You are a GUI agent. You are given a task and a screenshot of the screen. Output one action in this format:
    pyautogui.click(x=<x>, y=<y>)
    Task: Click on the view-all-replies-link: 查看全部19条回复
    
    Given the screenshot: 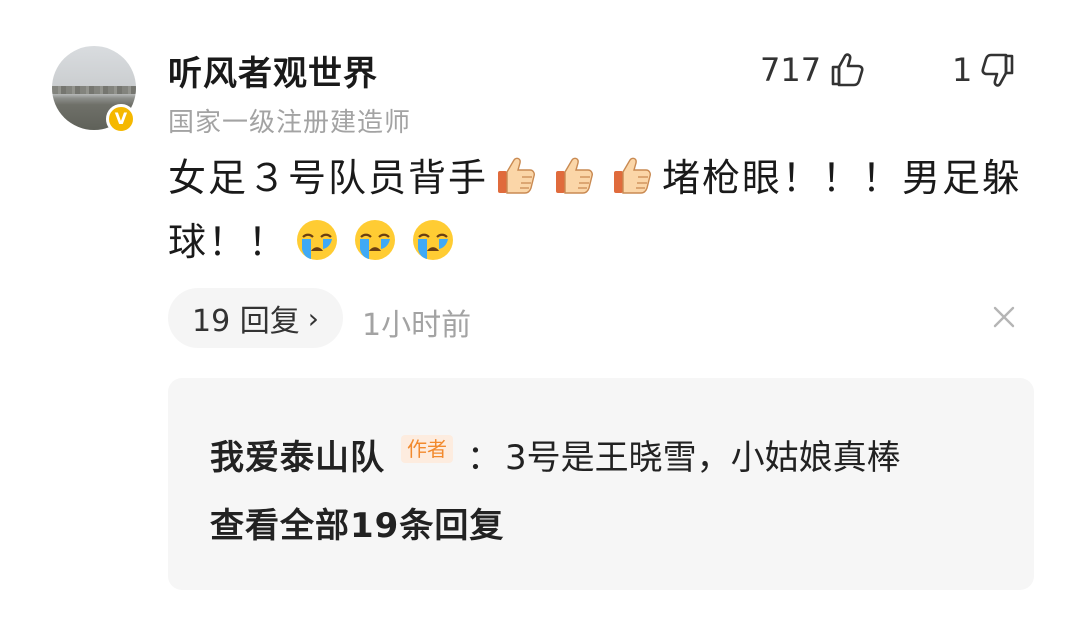 What is the action you would take?
    pyautogui.click(x=357, y=522)
    